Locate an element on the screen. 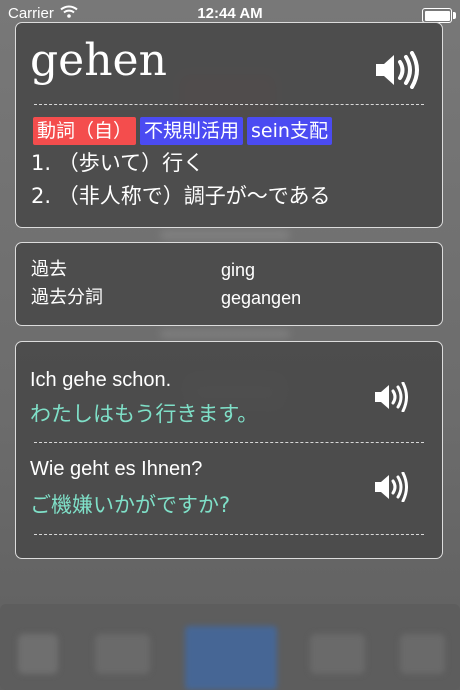 This screenshot has width=460, height=690. example-1-japanese: わたしはもう行きます。 is located at coordinates (144, 414).